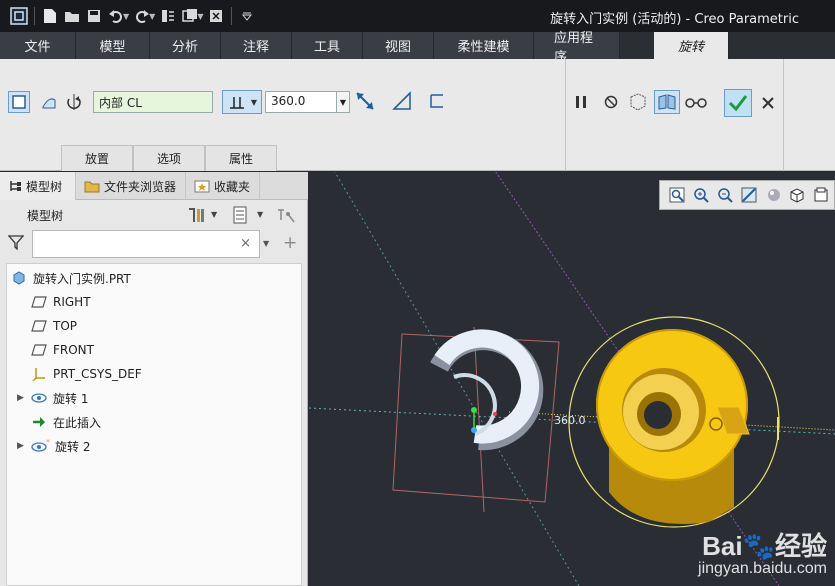 This screenshot has width=835, height=586. I want to click on window-title: 旋转入门实例 (活动的) - Creo Parametric, so click(674, 19).